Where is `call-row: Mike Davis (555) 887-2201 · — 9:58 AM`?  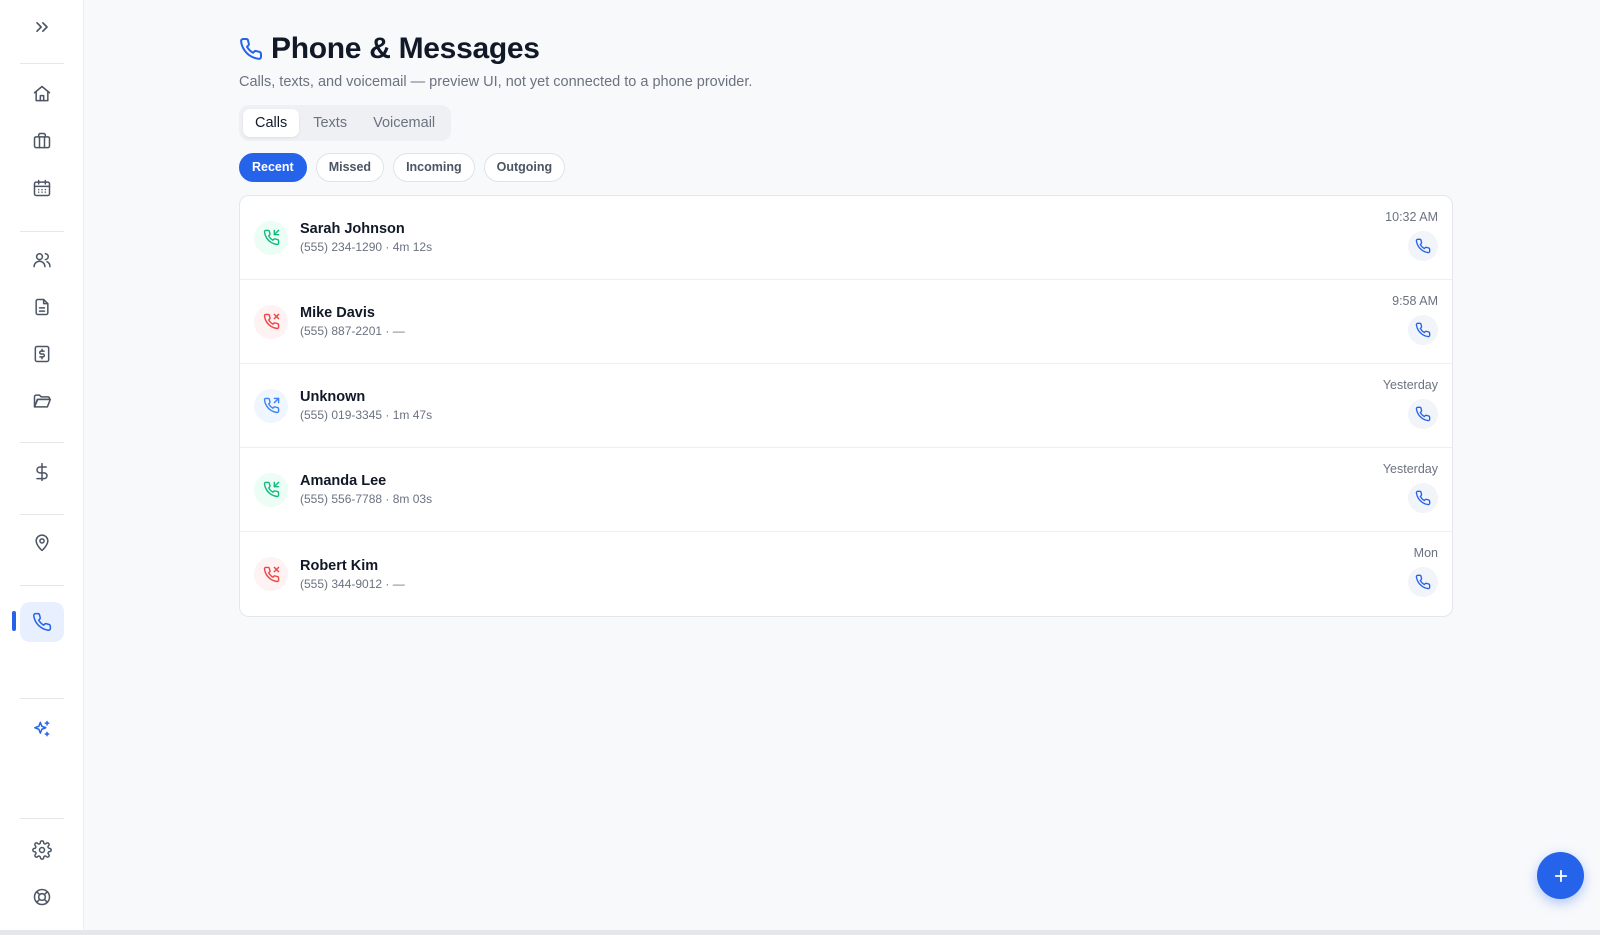
call-row: Mike Davis (555) 887-2201 · — 9:58 AM is located at coordinates (846, 322).